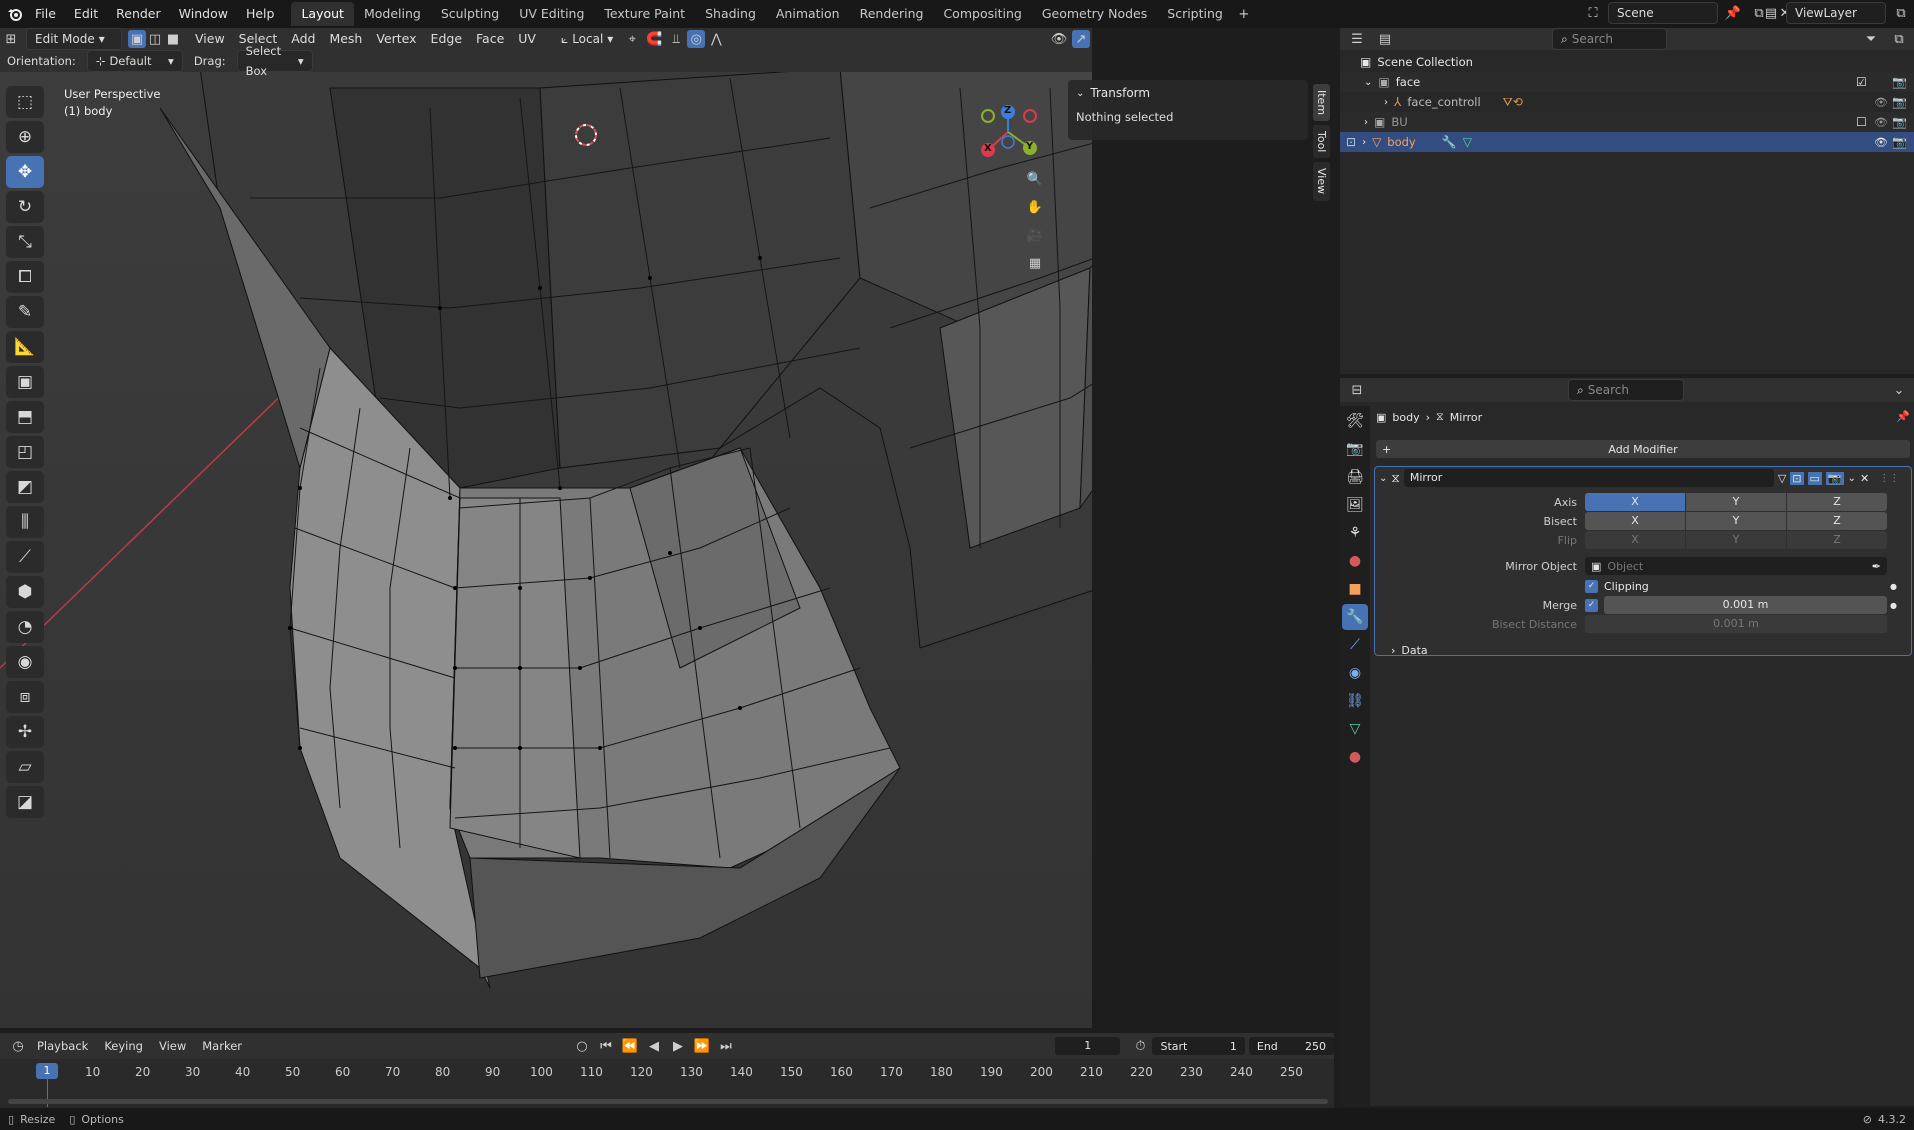 The width and height of the screenshot is (1914, 1130). What do you see at coordinates (123, 1046) in the screenshot?
I see `menu-keying: Keying` at bounding box center [123, 1046].